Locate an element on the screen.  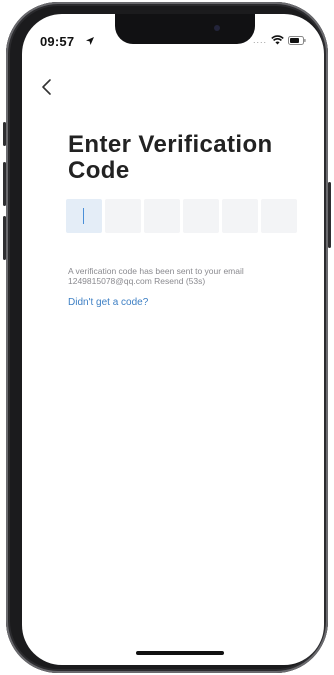
battery-icon is located at coordinates (297, 40).